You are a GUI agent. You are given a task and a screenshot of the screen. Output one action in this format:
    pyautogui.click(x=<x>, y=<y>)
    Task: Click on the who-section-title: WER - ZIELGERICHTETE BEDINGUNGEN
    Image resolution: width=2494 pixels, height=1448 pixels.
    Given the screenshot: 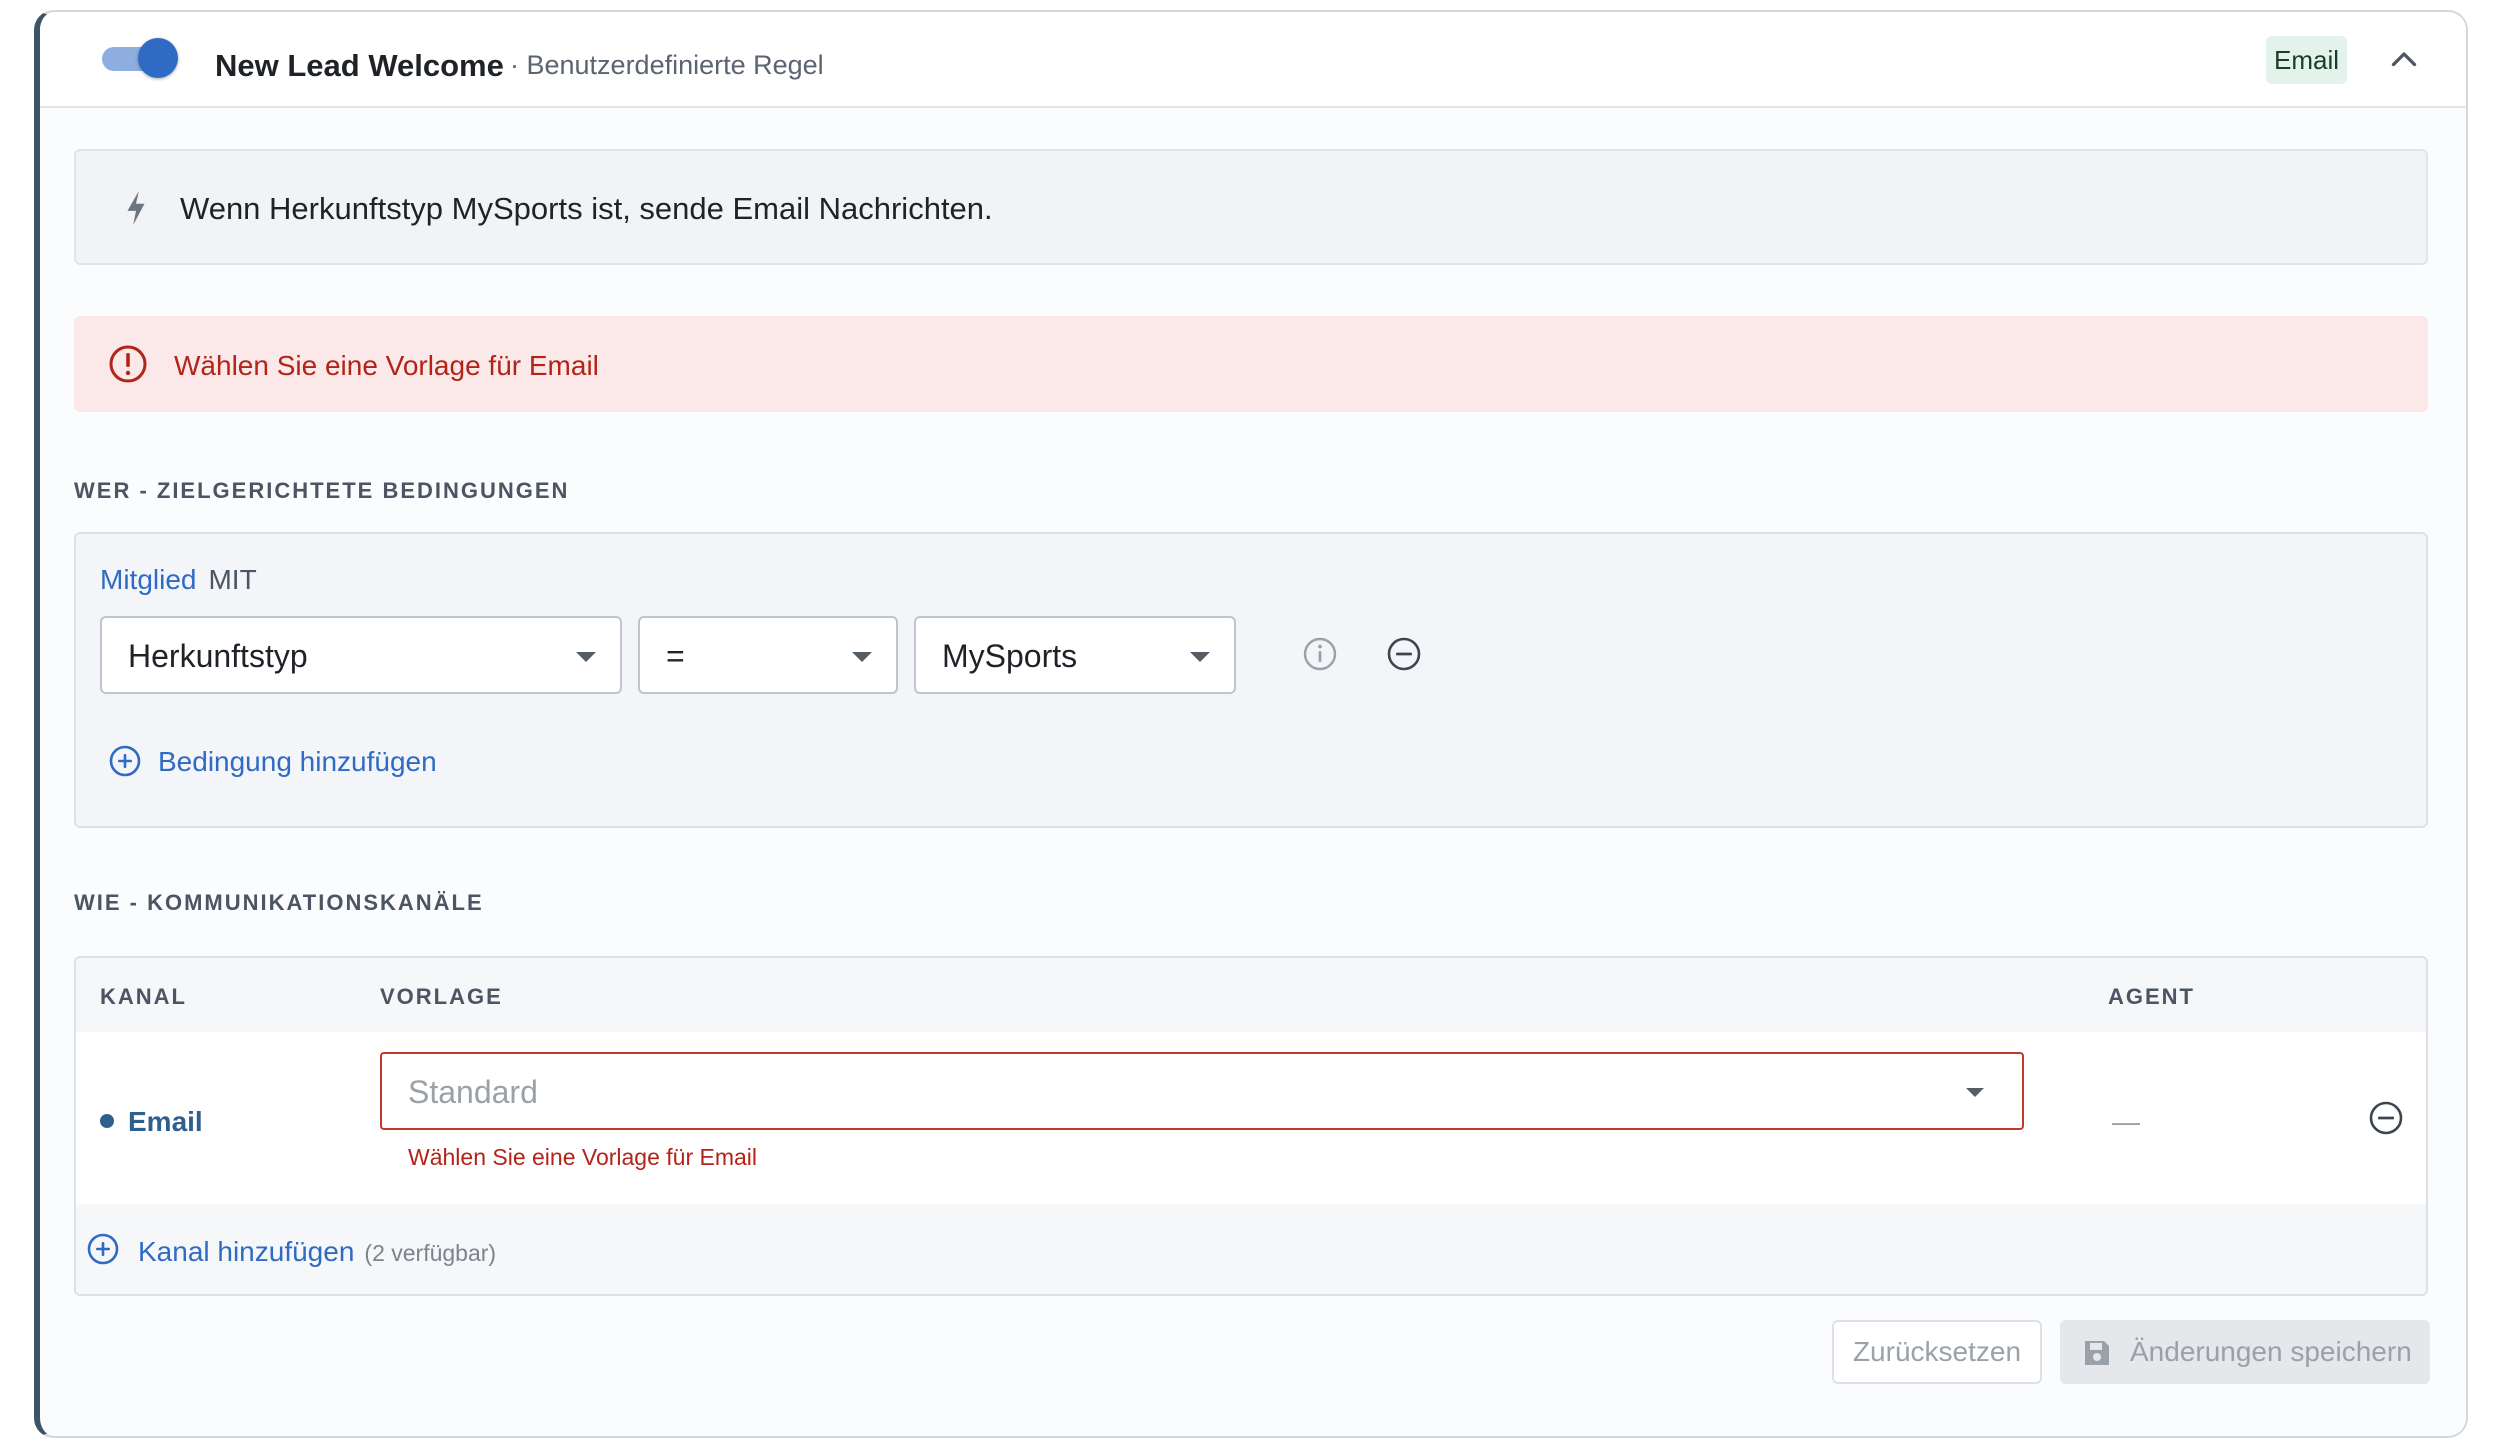 What is the action you would take?
    pyautogui.click(x=322, y=490)
    